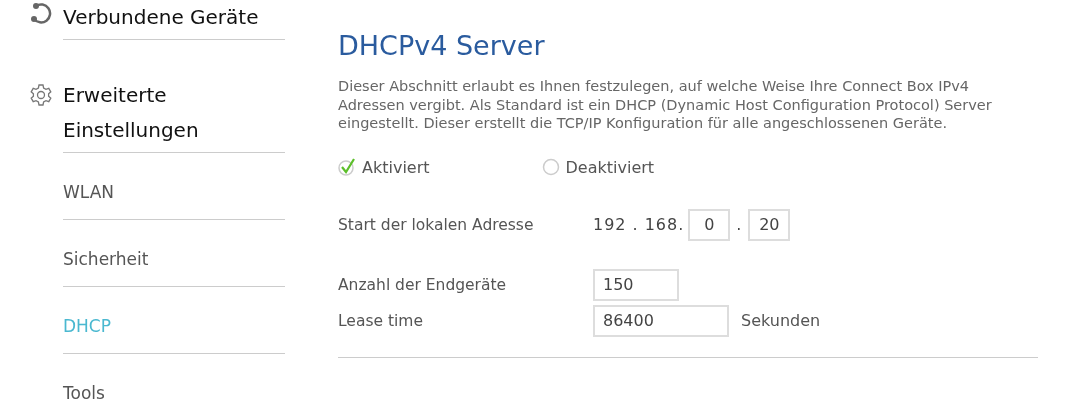  What do you see at coordinates (709, 224) in the screenshot?
I see `input-field: 0` at bounding box center [709, 224].